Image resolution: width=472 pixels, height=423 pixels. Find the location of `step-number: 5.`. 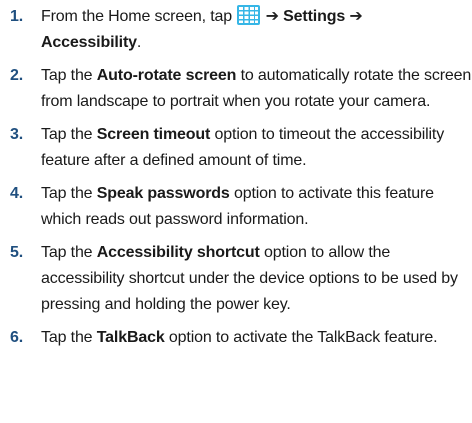

step-number: 5. is located at coordinates (17, 252).